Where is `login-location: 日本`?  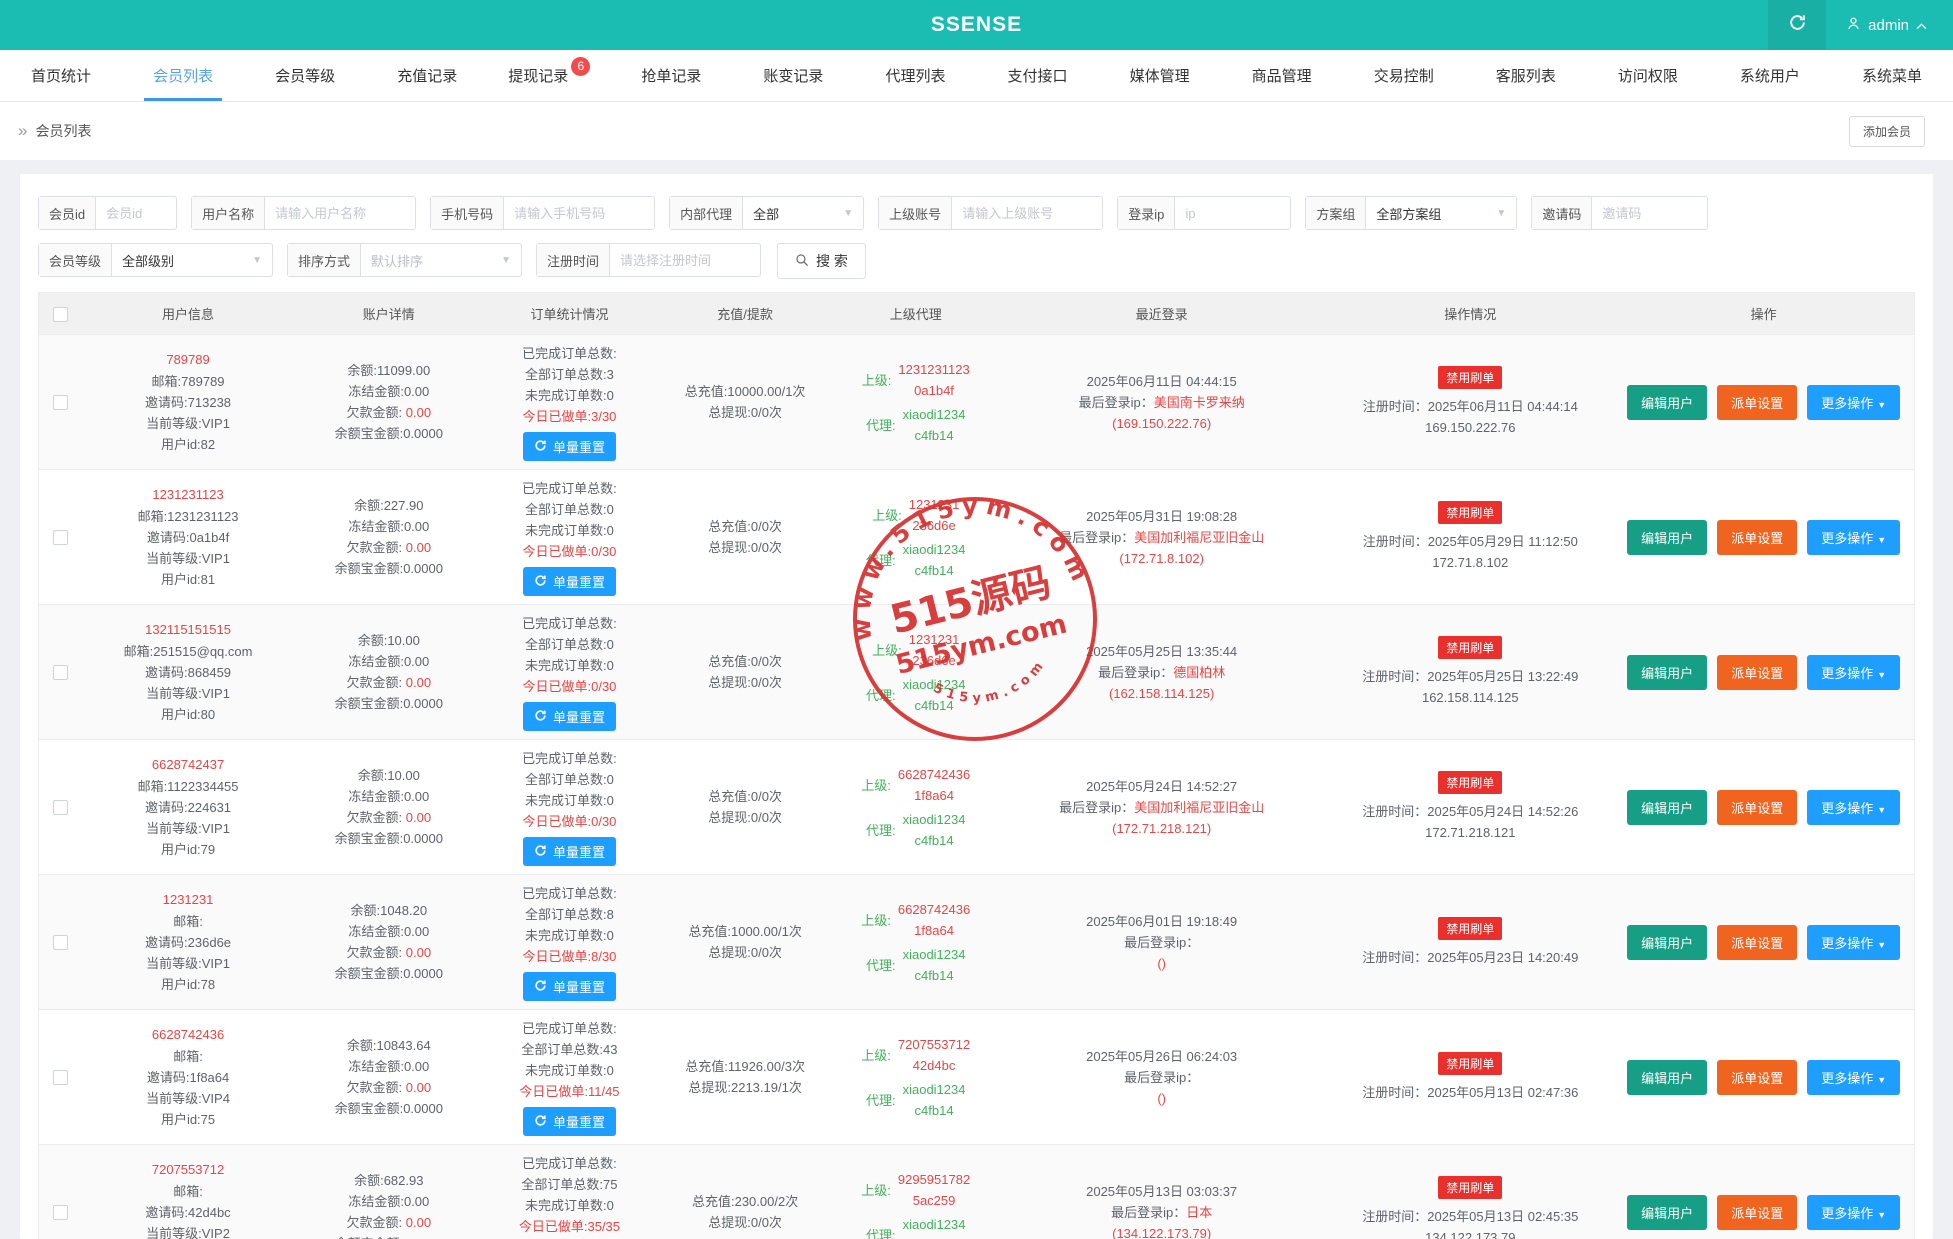
login-location: 日本 is located at coordinates (1199, 1212).